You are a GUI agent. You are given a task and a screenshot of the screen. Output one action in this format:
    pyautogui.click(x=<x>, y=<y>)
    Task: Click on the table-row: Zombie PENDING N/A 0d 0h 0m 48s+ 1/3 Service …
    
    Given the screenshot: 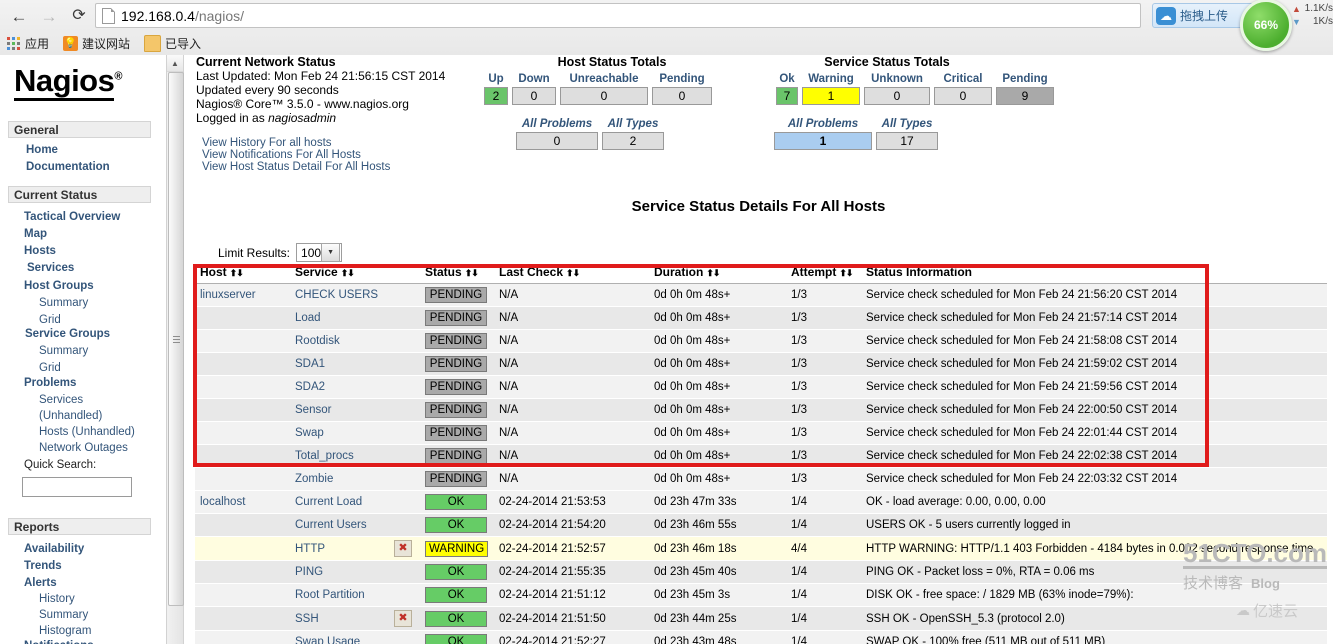 What is the action you would take?
    pyautogui.click(x=761, y=479)
    